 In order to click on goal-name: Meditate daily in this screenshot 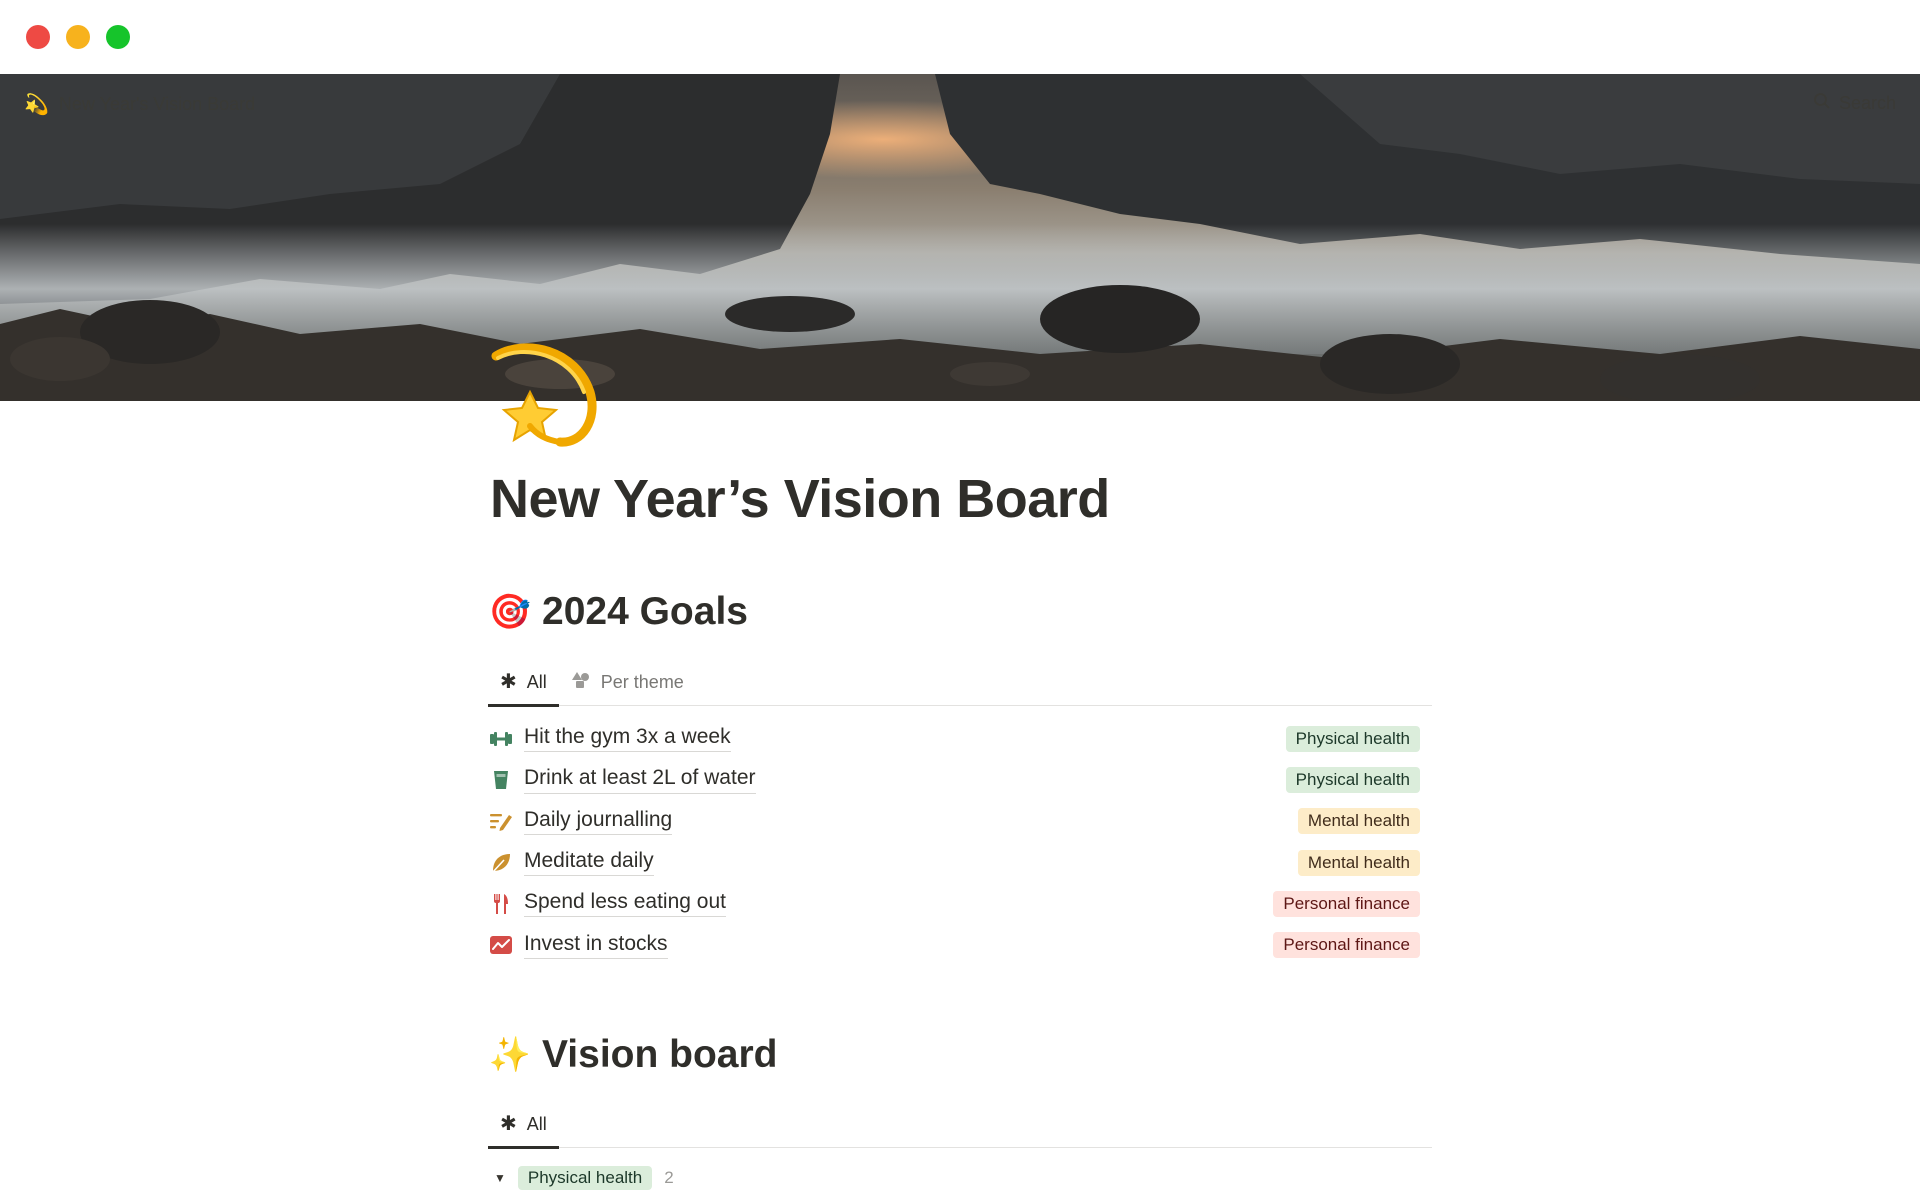, I will do `click(589, 863)`.